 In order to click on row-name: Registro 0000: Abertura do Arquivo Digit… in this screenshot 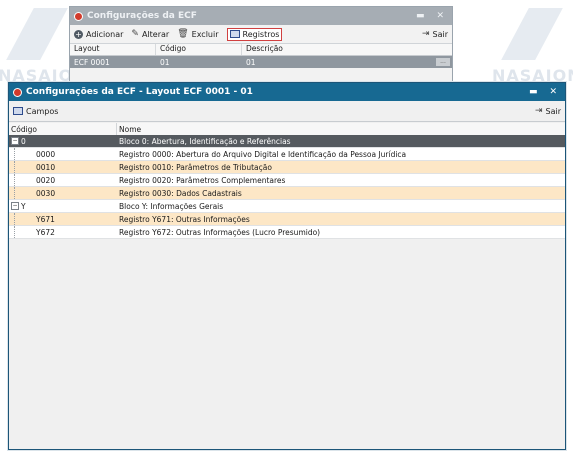, I will do `click(263, 154)`.